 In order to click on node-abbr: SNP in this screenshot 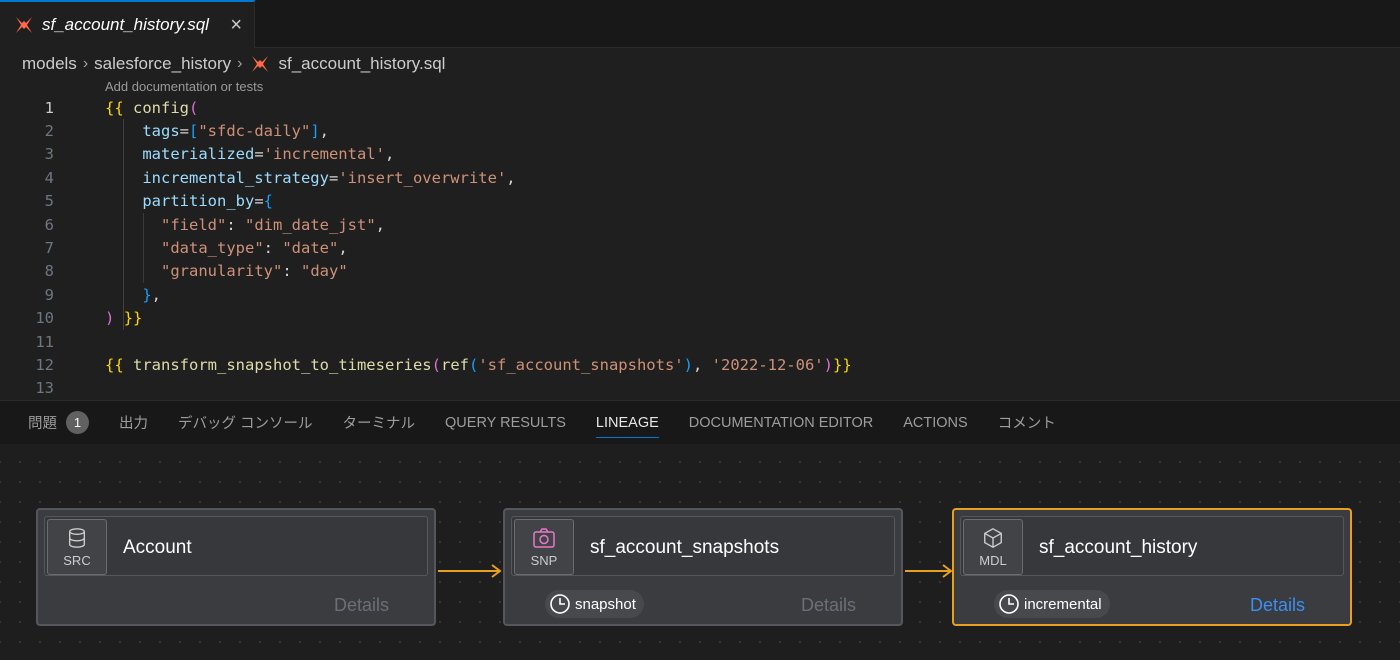, I will do `click(544, 560)`.